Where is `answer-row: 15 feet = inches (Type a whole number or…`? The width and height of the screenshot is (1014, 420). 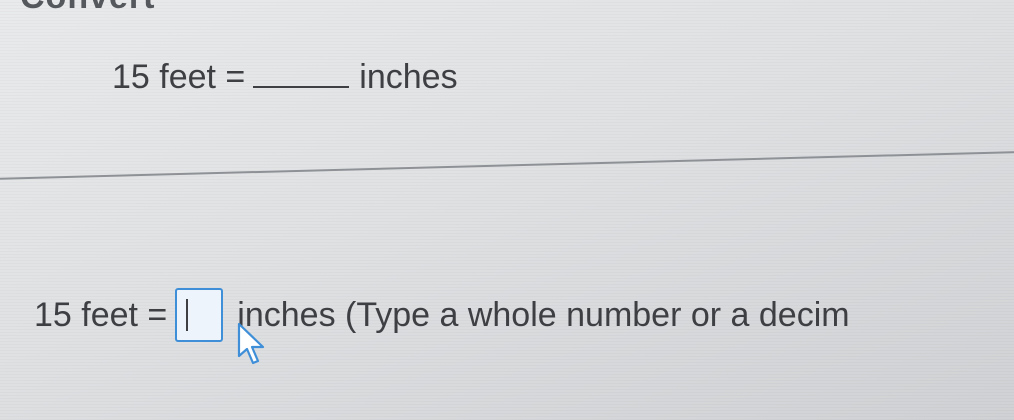 answer-row: 15 feet = inches (Type a whole number or… is located at coordinates (442, 315).